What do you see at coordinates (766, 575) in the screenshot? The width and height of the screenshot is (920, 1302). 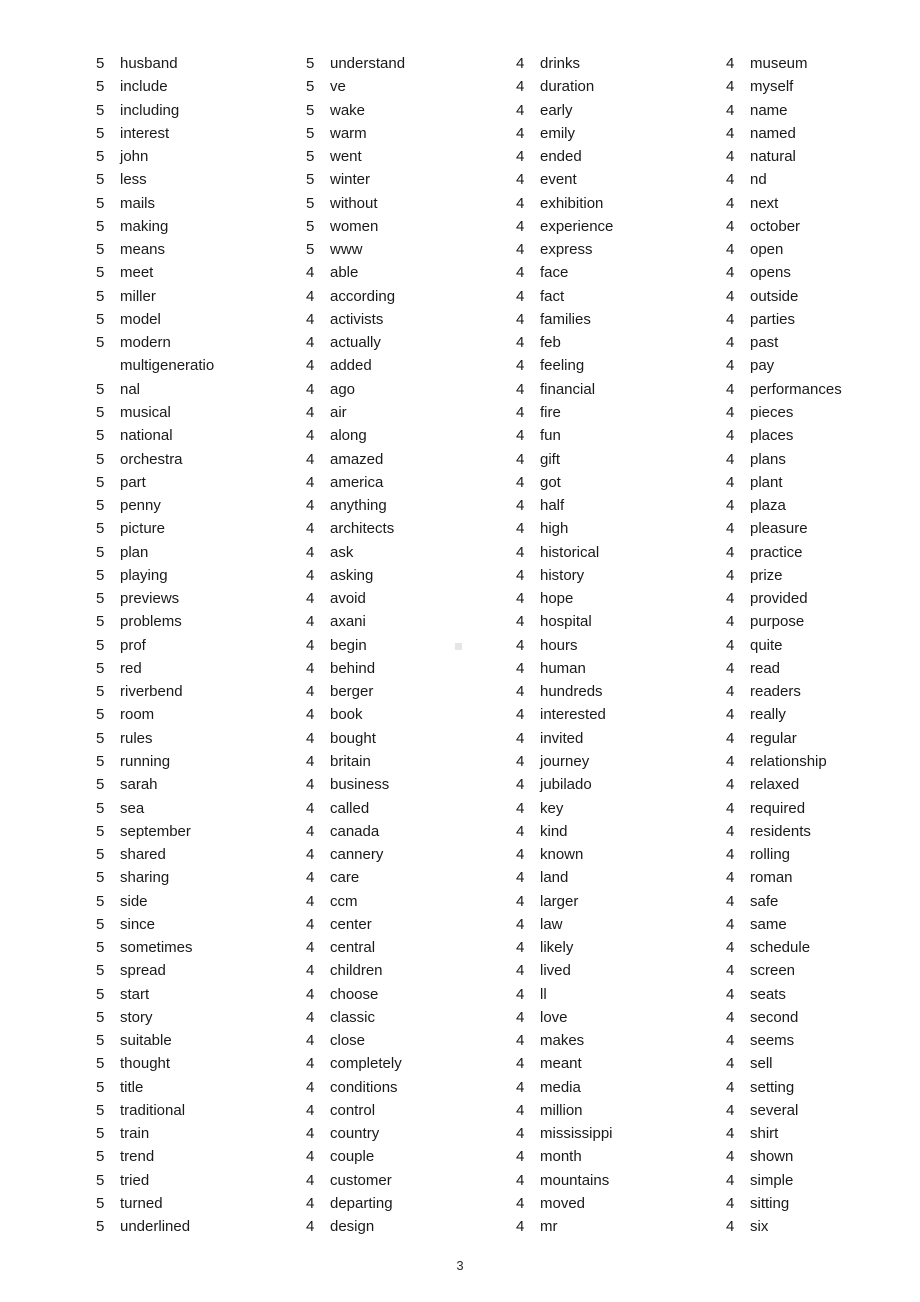 I see `word-text: prize` at bounding box center [766, 575].